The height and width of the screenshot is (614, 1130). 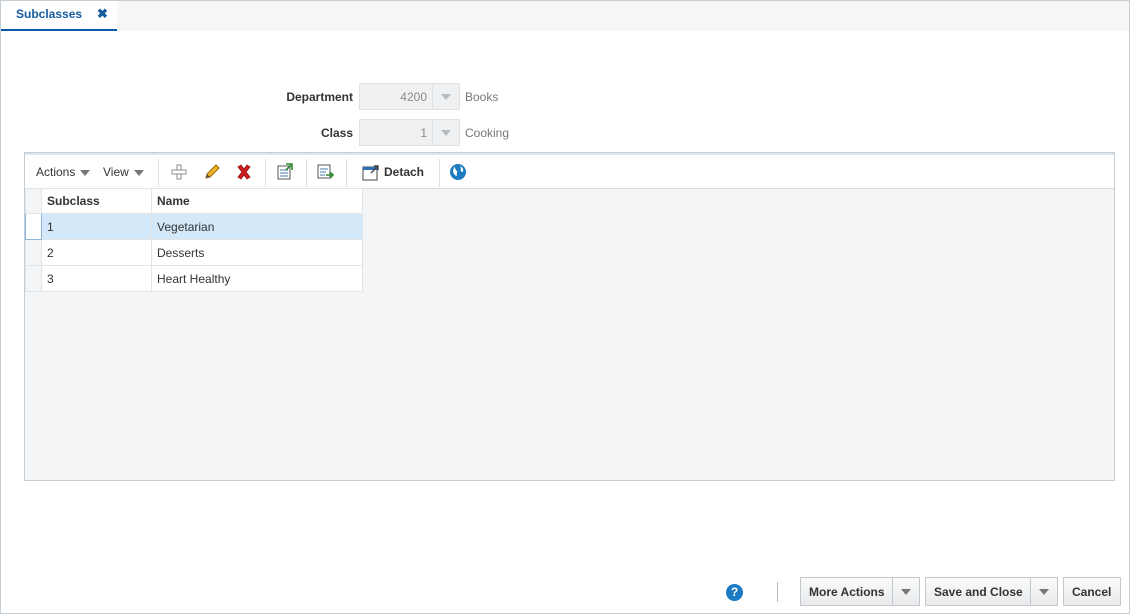 What do you see at coordinates (285, 172) in the screenshot?
I see `export-icon` at bounding box center [285, 172].